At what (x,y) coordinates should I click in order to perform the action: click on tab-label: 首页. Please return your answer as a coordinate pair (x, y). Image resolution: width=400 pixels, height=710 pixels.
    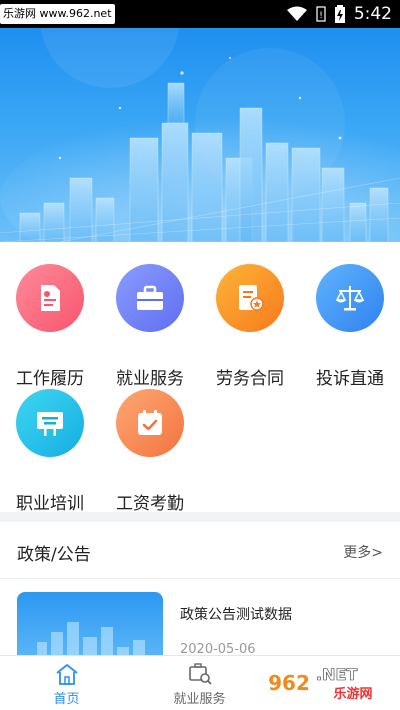
    Looking at the image, I should click on (66, 699).